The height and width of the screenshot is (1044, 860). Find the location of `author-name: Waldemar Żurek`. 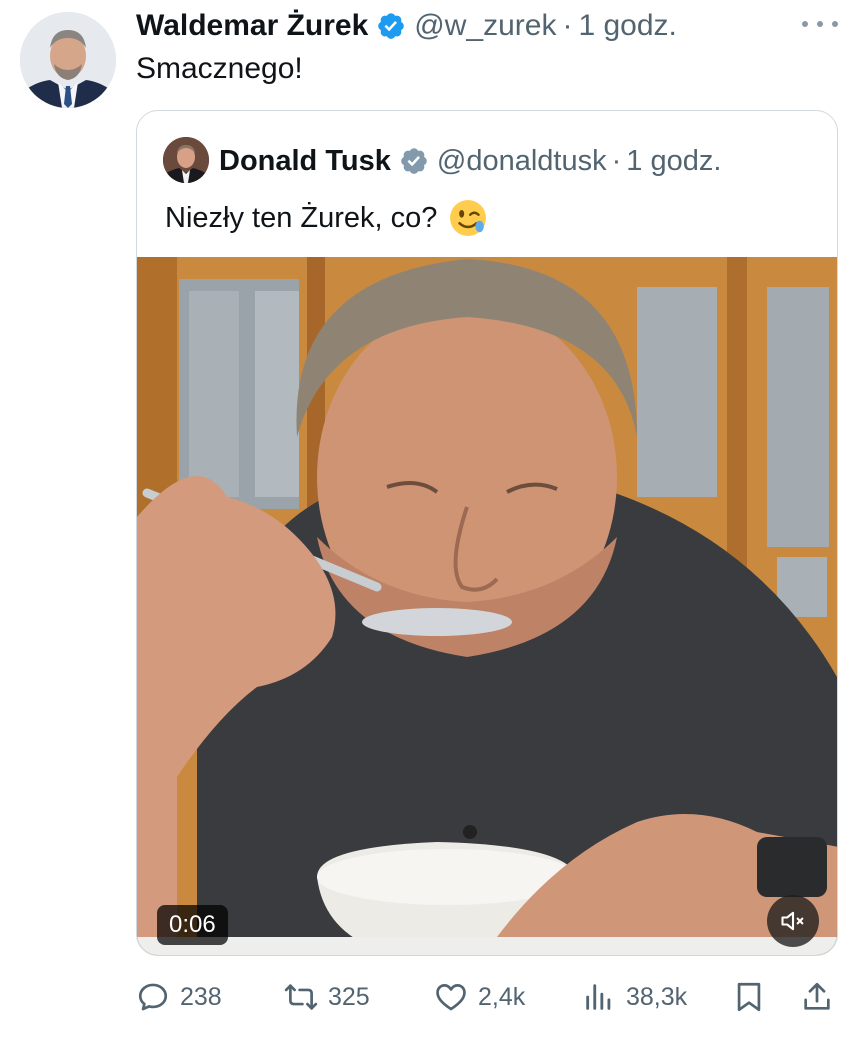

author-name: Waldemar Żurek is located at coordinates (252, 26).